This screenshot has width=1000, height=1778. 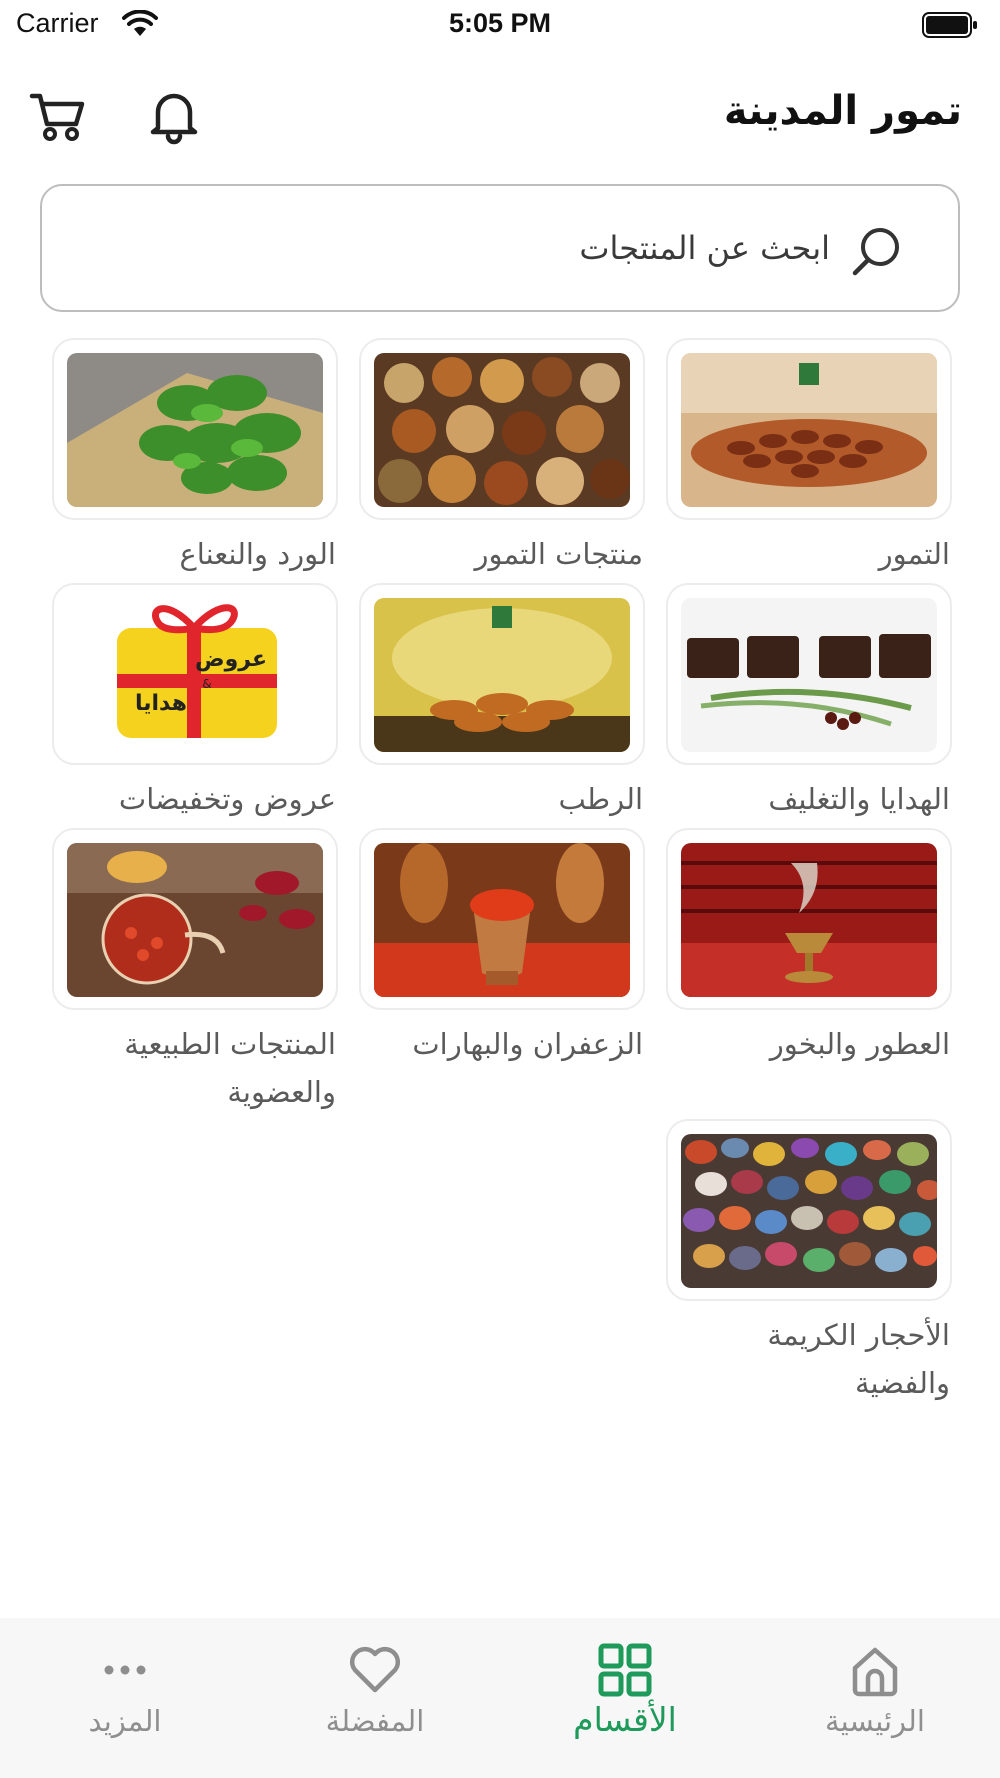 I want to click on category-saffron-spices: الزعفران والبهارات, so click(x=502, y=948).